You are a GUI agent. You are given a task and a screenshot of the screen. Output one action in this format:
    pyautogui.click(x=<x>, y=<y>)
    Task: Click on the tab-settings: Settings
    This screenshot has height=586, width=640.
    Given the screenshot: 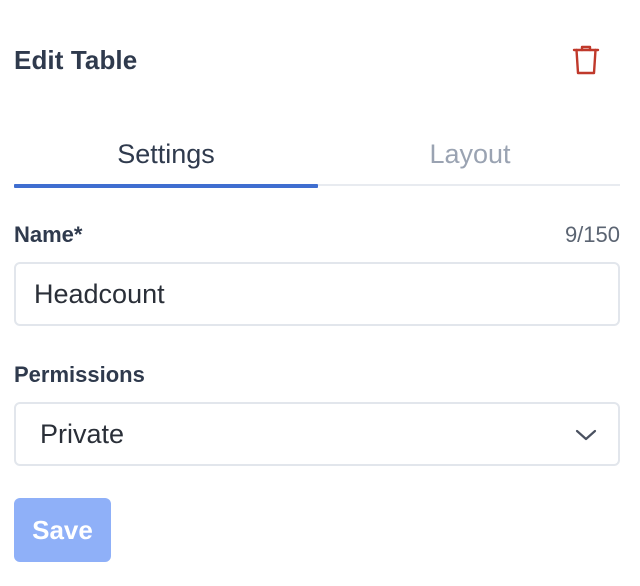 What is the action you would take?
    pyautogui.click(x=166, y=158)
    